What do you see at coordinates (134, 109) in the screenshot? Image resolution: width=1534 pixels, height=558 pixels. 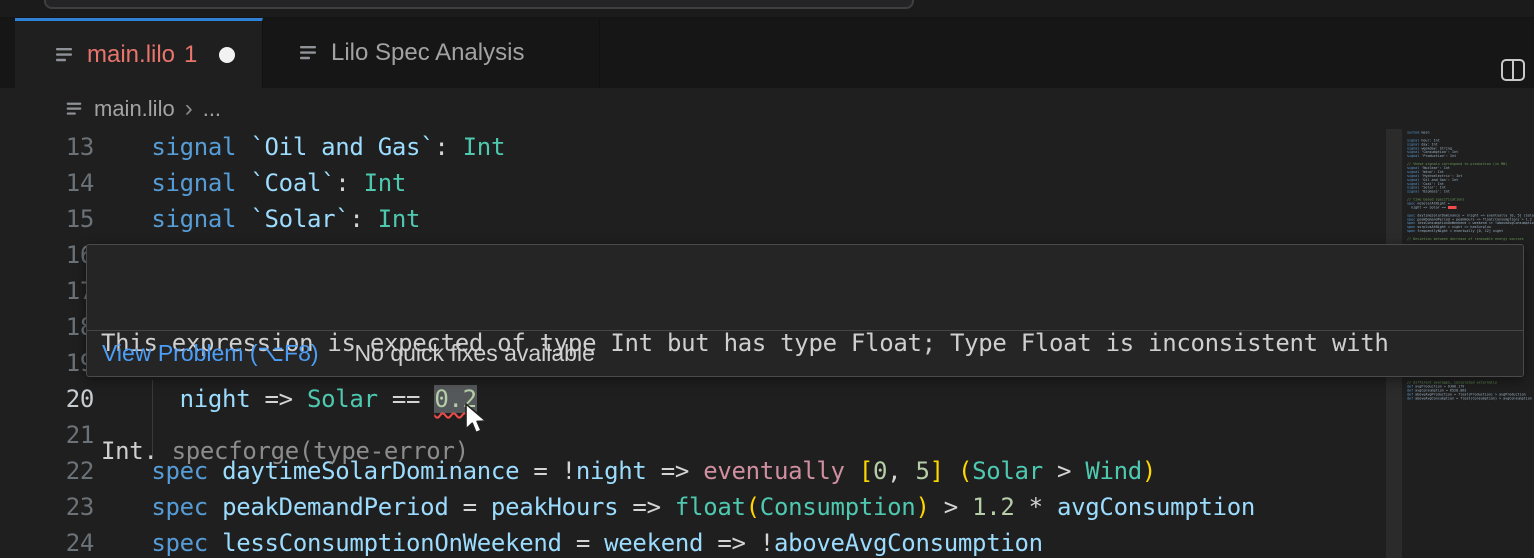 I see `breadcrumb-file: main.lilo` at bounding box center [134, 109].